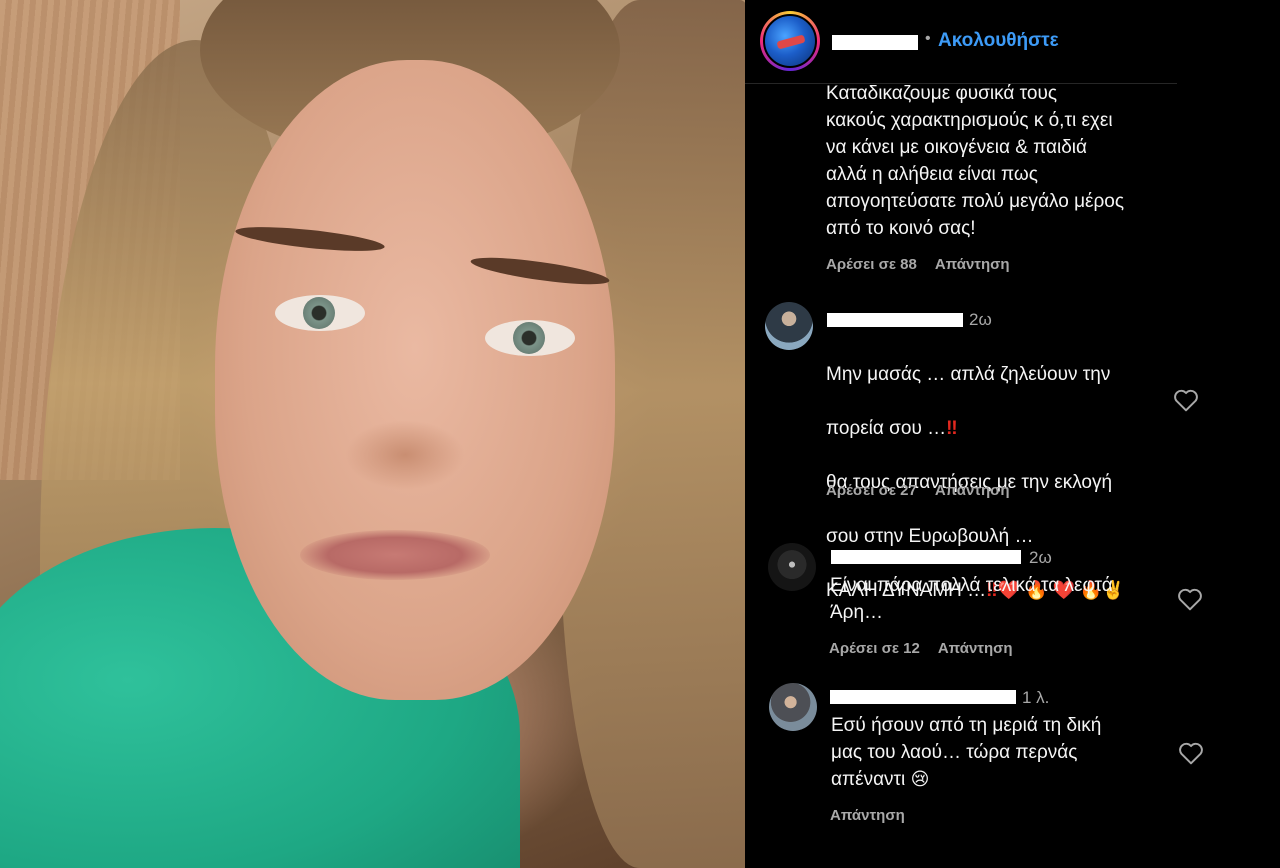 The image size is (1280, 868). Describe the element at coordinates (998, 41) in the screenshot. I see `follow-button: Ακολουθήστε` at that location.